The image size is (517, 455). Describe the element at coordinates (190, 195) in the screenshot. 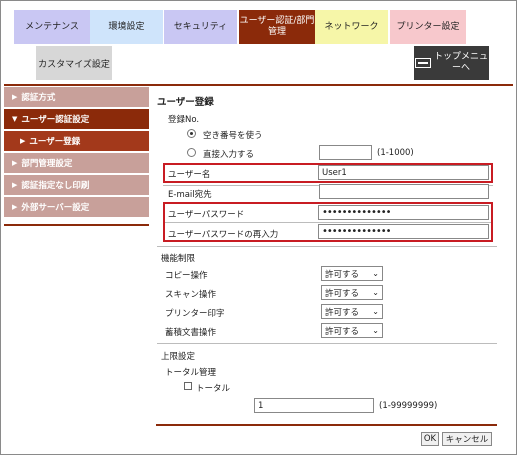

I see `email-label: E-mail宛先` at that location.